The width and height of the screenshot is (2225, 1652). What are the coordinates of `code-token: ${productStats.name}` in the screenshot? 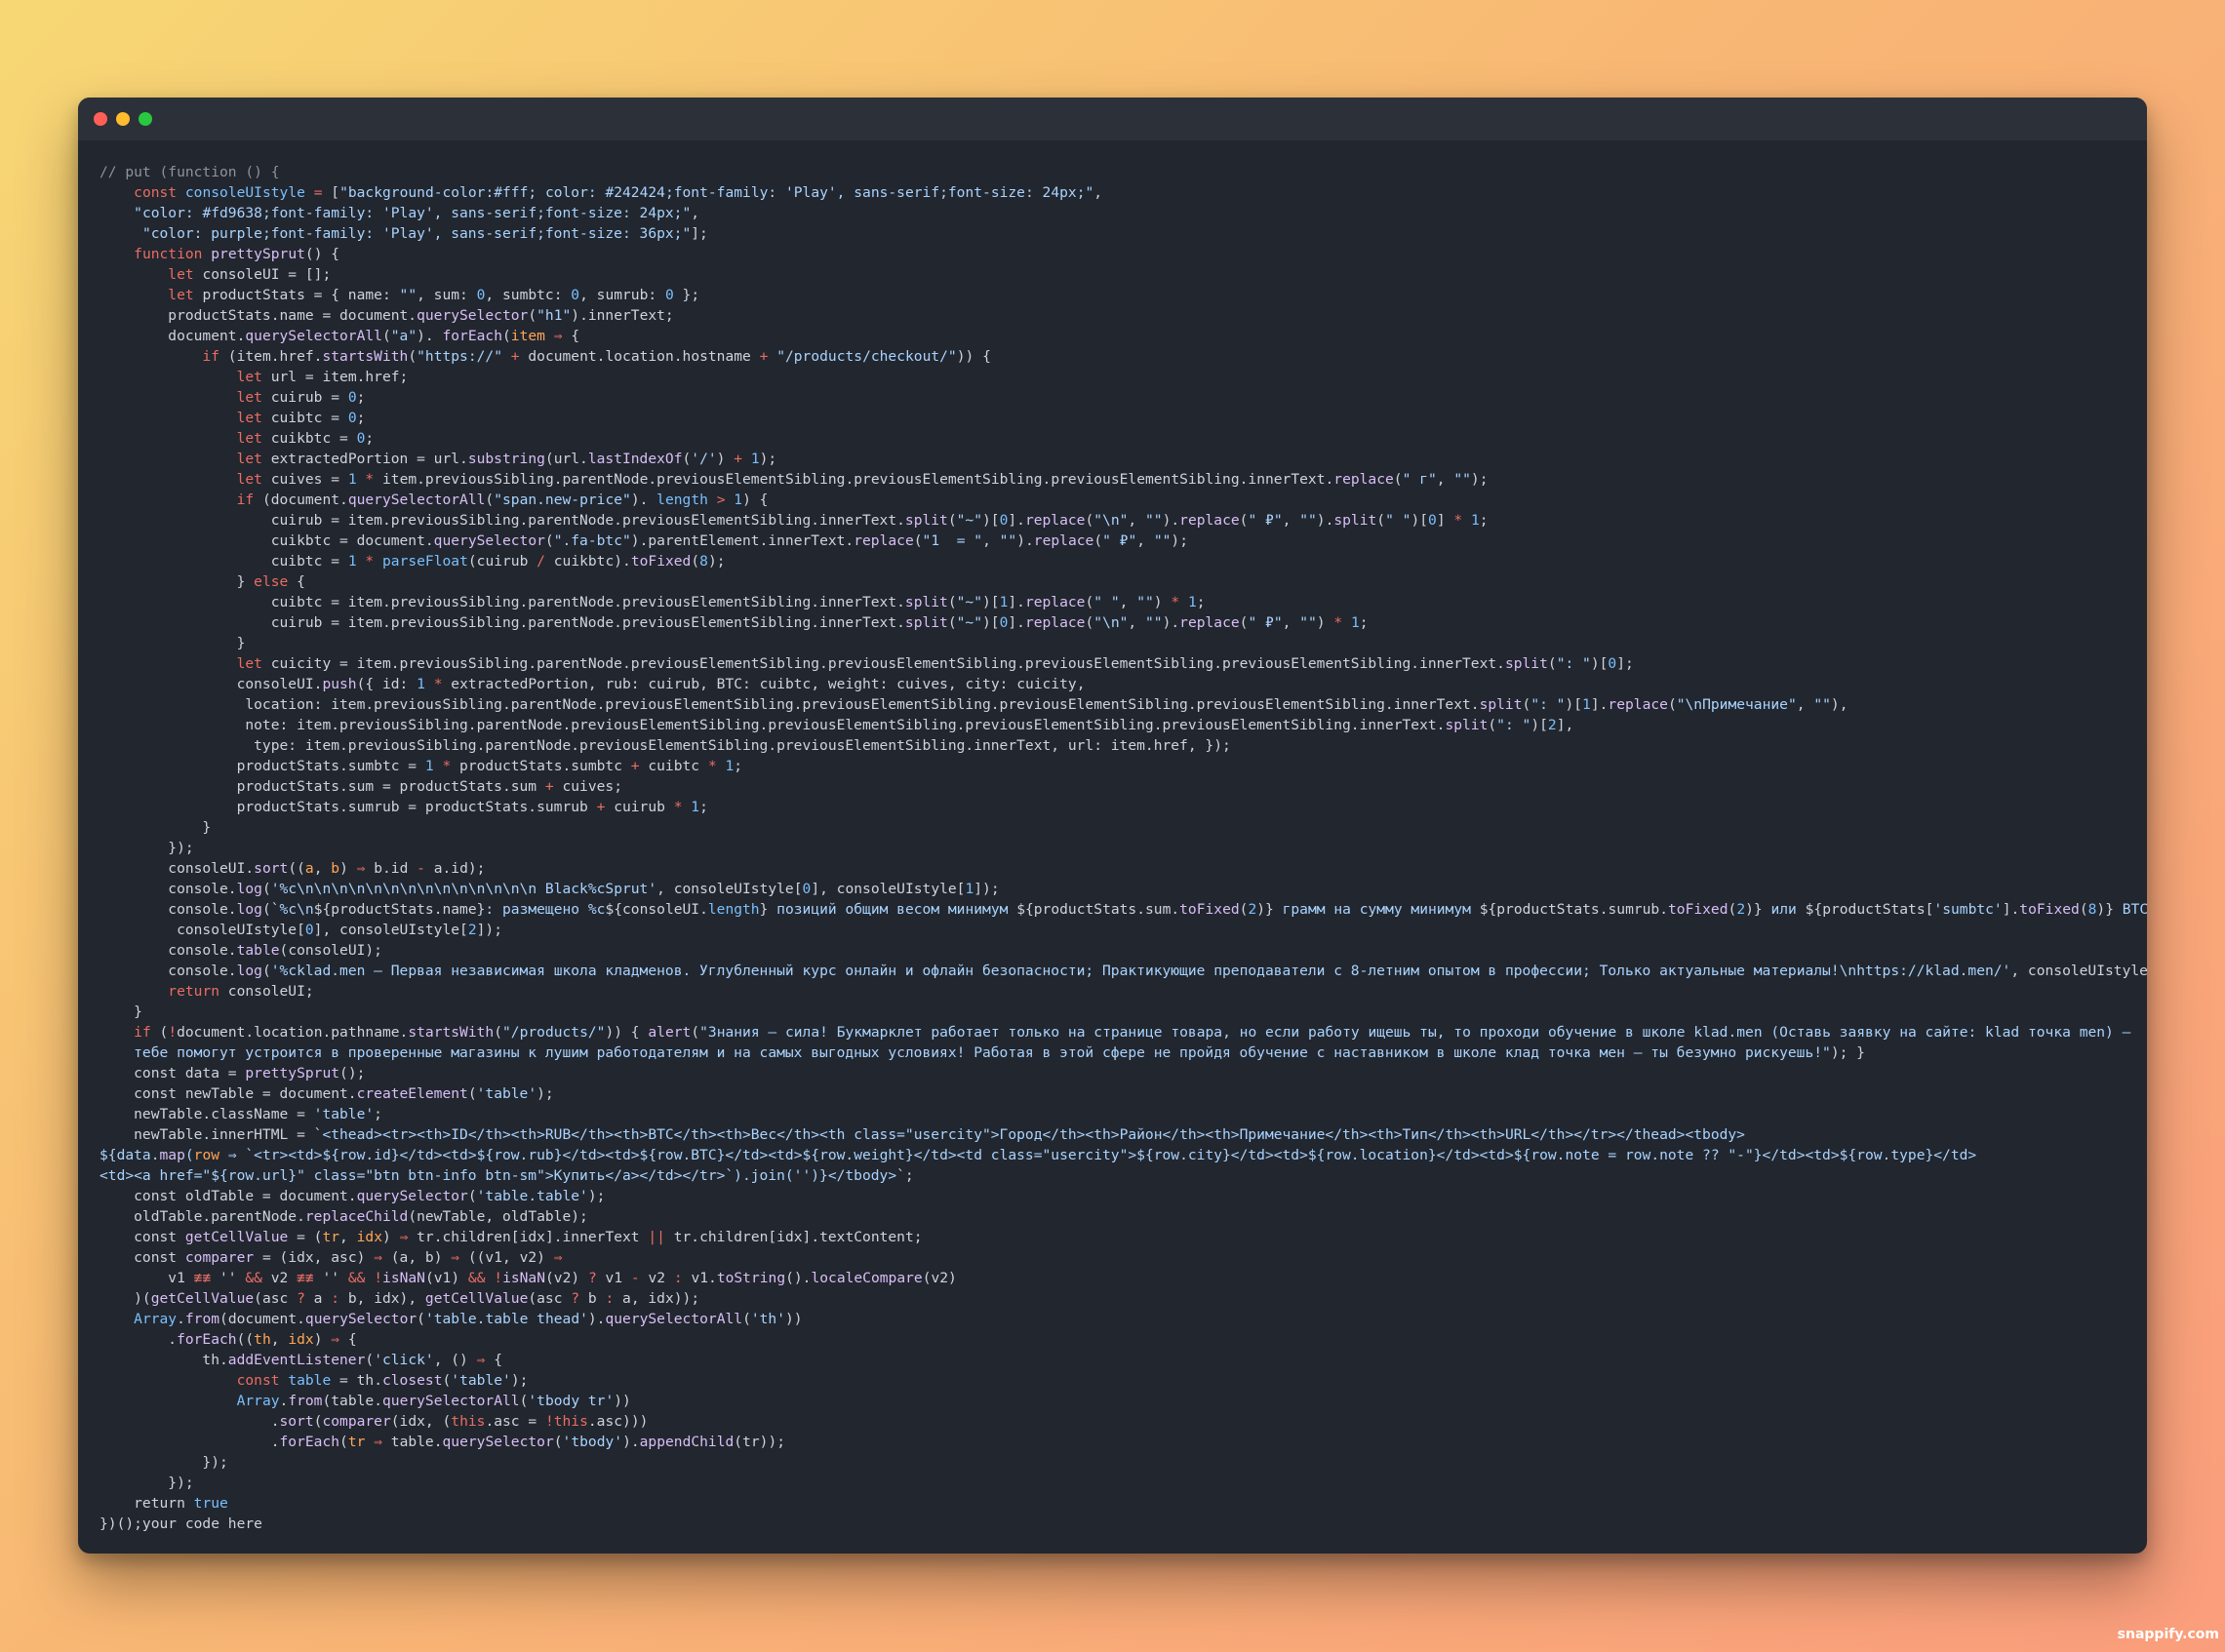 It's located at (399, 909).